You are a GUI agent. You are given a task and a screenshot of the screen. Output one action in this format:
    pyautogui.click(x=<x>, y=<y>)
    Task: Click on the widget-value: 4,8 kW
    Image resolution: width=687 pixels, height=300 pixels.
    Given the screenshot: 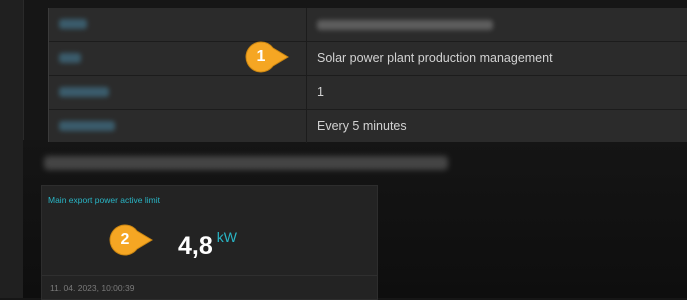 What is the action you would take?
    pyautogui.click(x=207, y=245)
    